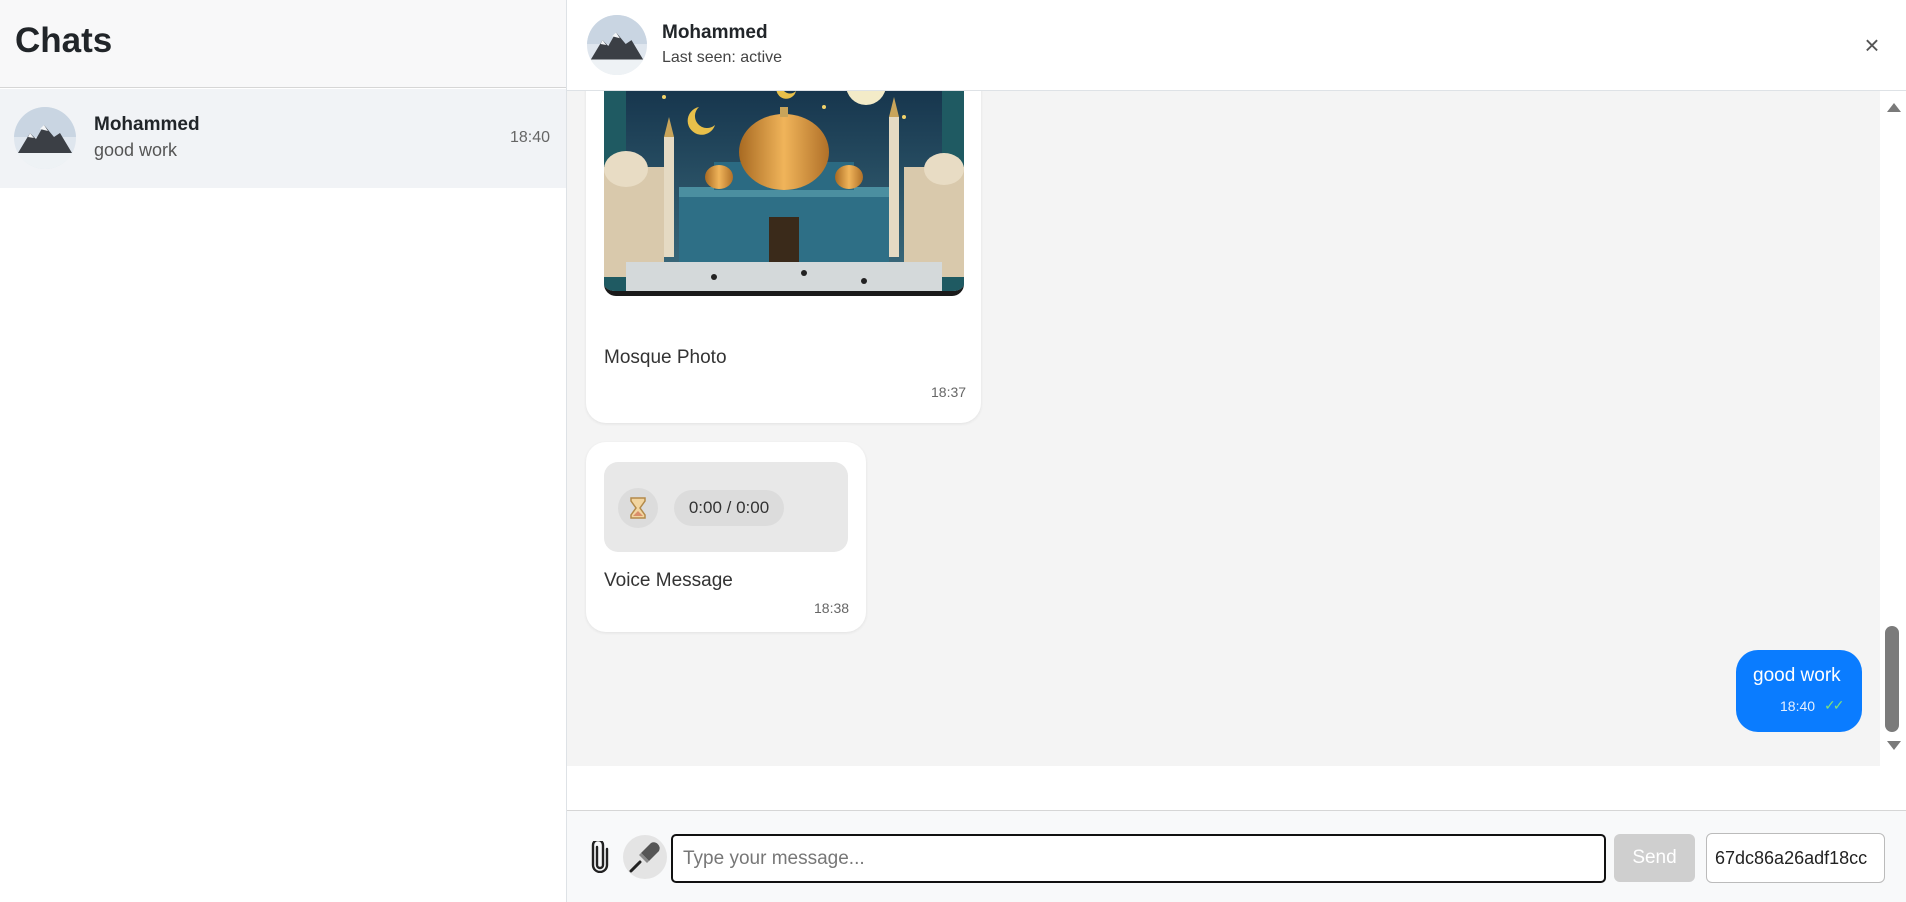 The image size is (1906, 902). Describe the element at coordinates (784, 193) in the screenshot. I see `message-image` at that location.